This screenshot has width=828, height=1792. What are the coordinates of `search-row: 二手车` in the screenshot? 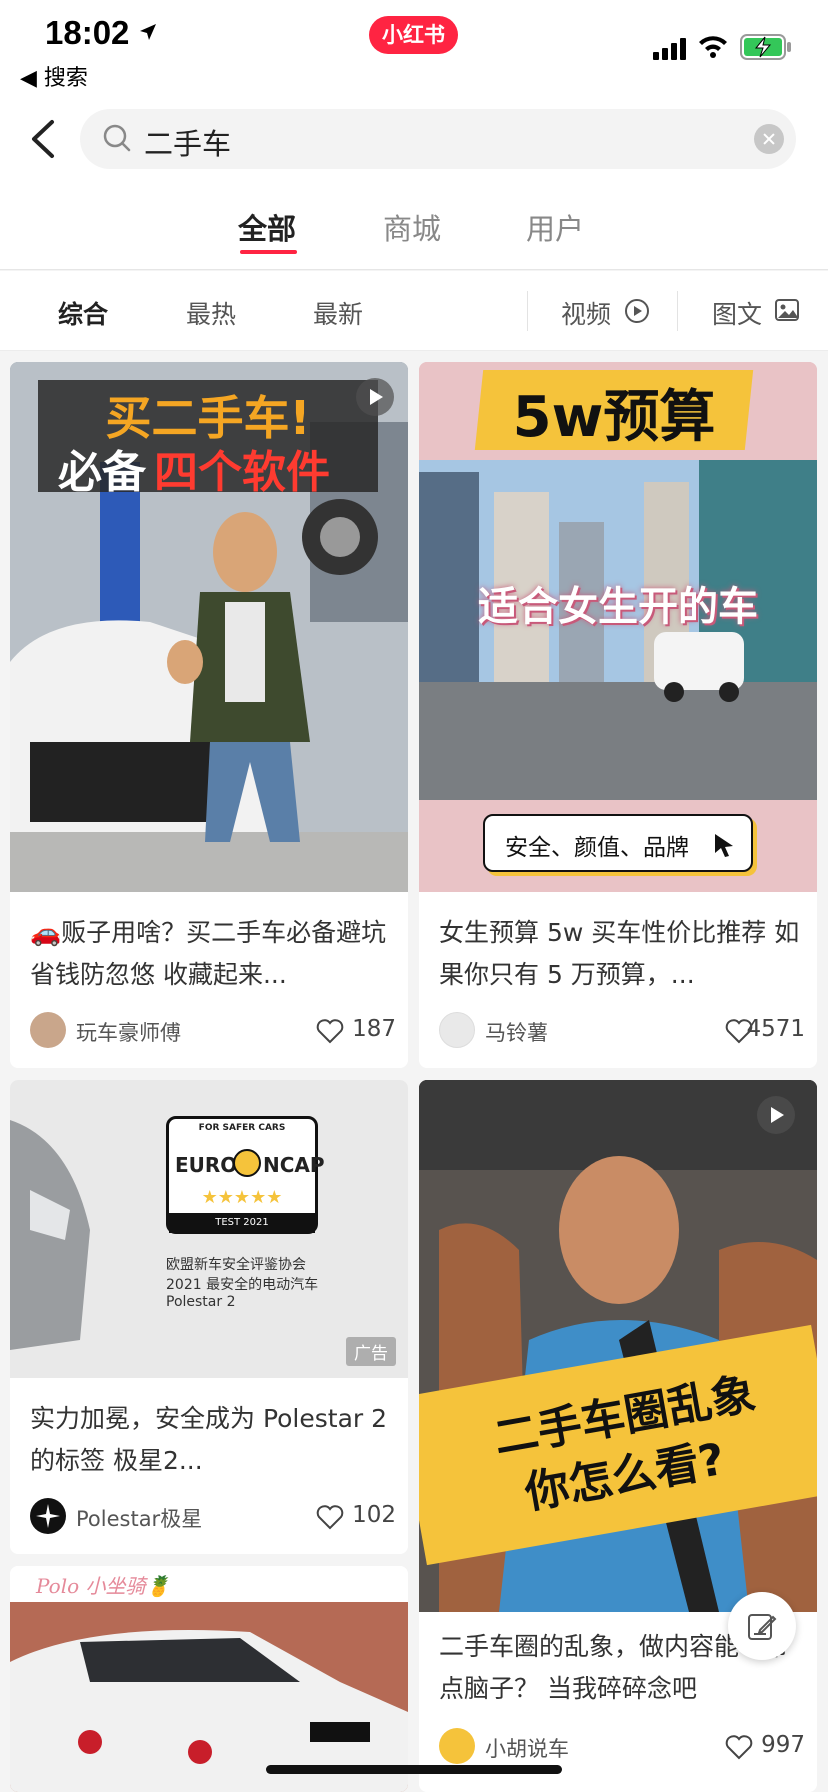 It's located at (414, 141).